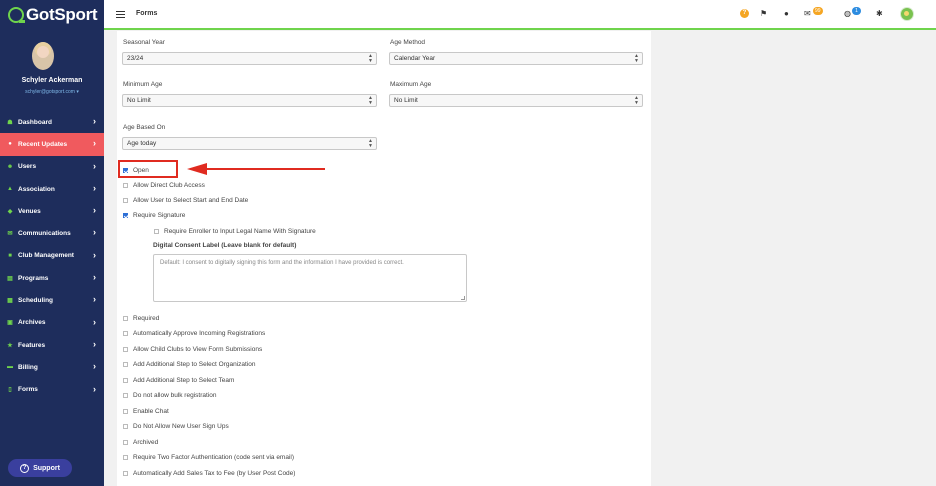  Describe the element at coordinates (52, 80) in the screenshot. I see `user-name: Schyler Ackerman` at that location.